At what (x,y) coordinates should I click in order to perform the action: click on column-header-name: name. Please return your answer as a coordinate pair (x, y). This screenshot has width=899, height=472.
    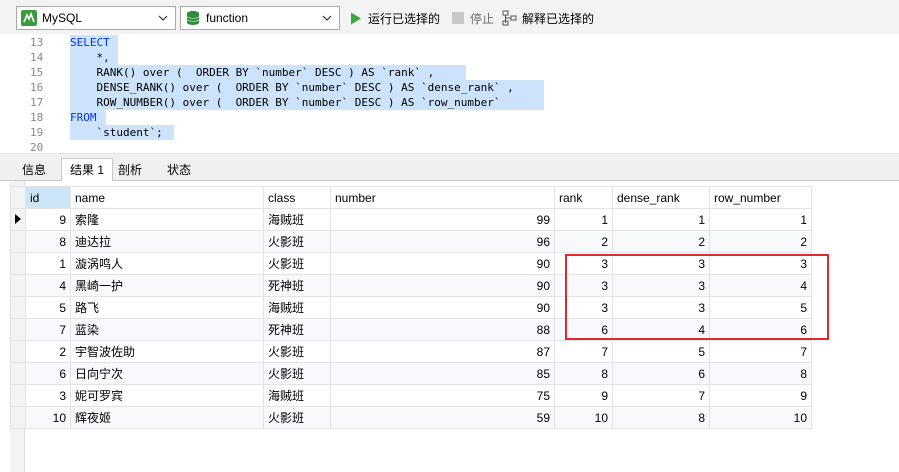
    Looking at the image, I should click on (167, 197).